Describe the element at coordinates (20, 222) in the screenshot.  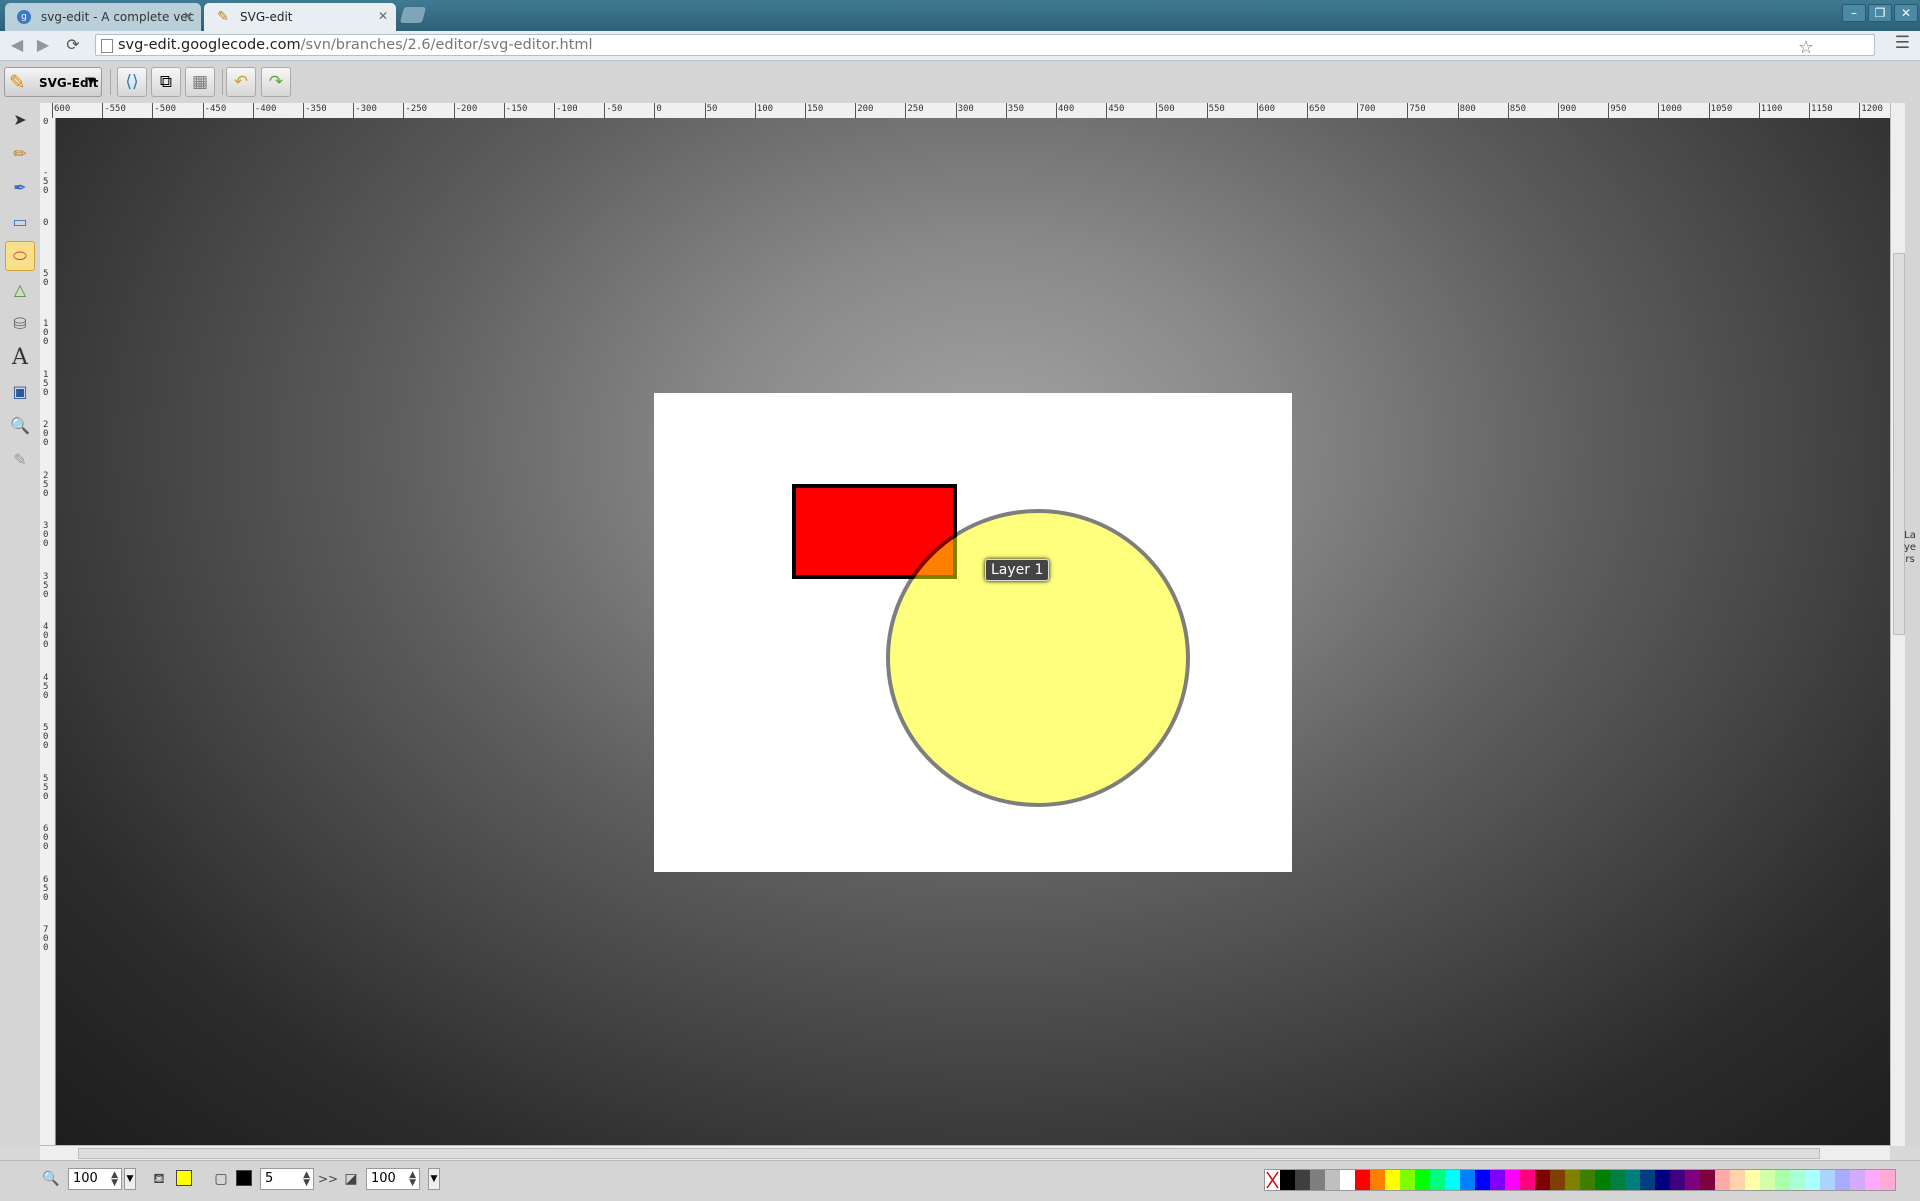
I see `rect-tool: ▭` at that location.